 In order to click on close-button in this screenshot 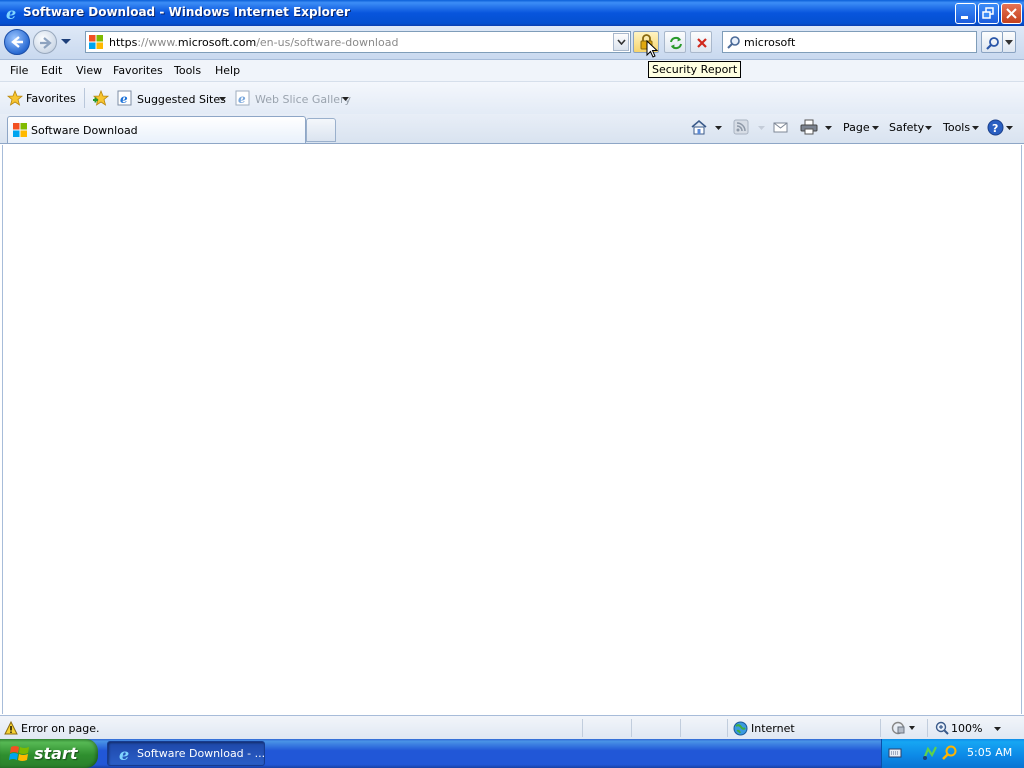, I will do `click(1011, 13)`.